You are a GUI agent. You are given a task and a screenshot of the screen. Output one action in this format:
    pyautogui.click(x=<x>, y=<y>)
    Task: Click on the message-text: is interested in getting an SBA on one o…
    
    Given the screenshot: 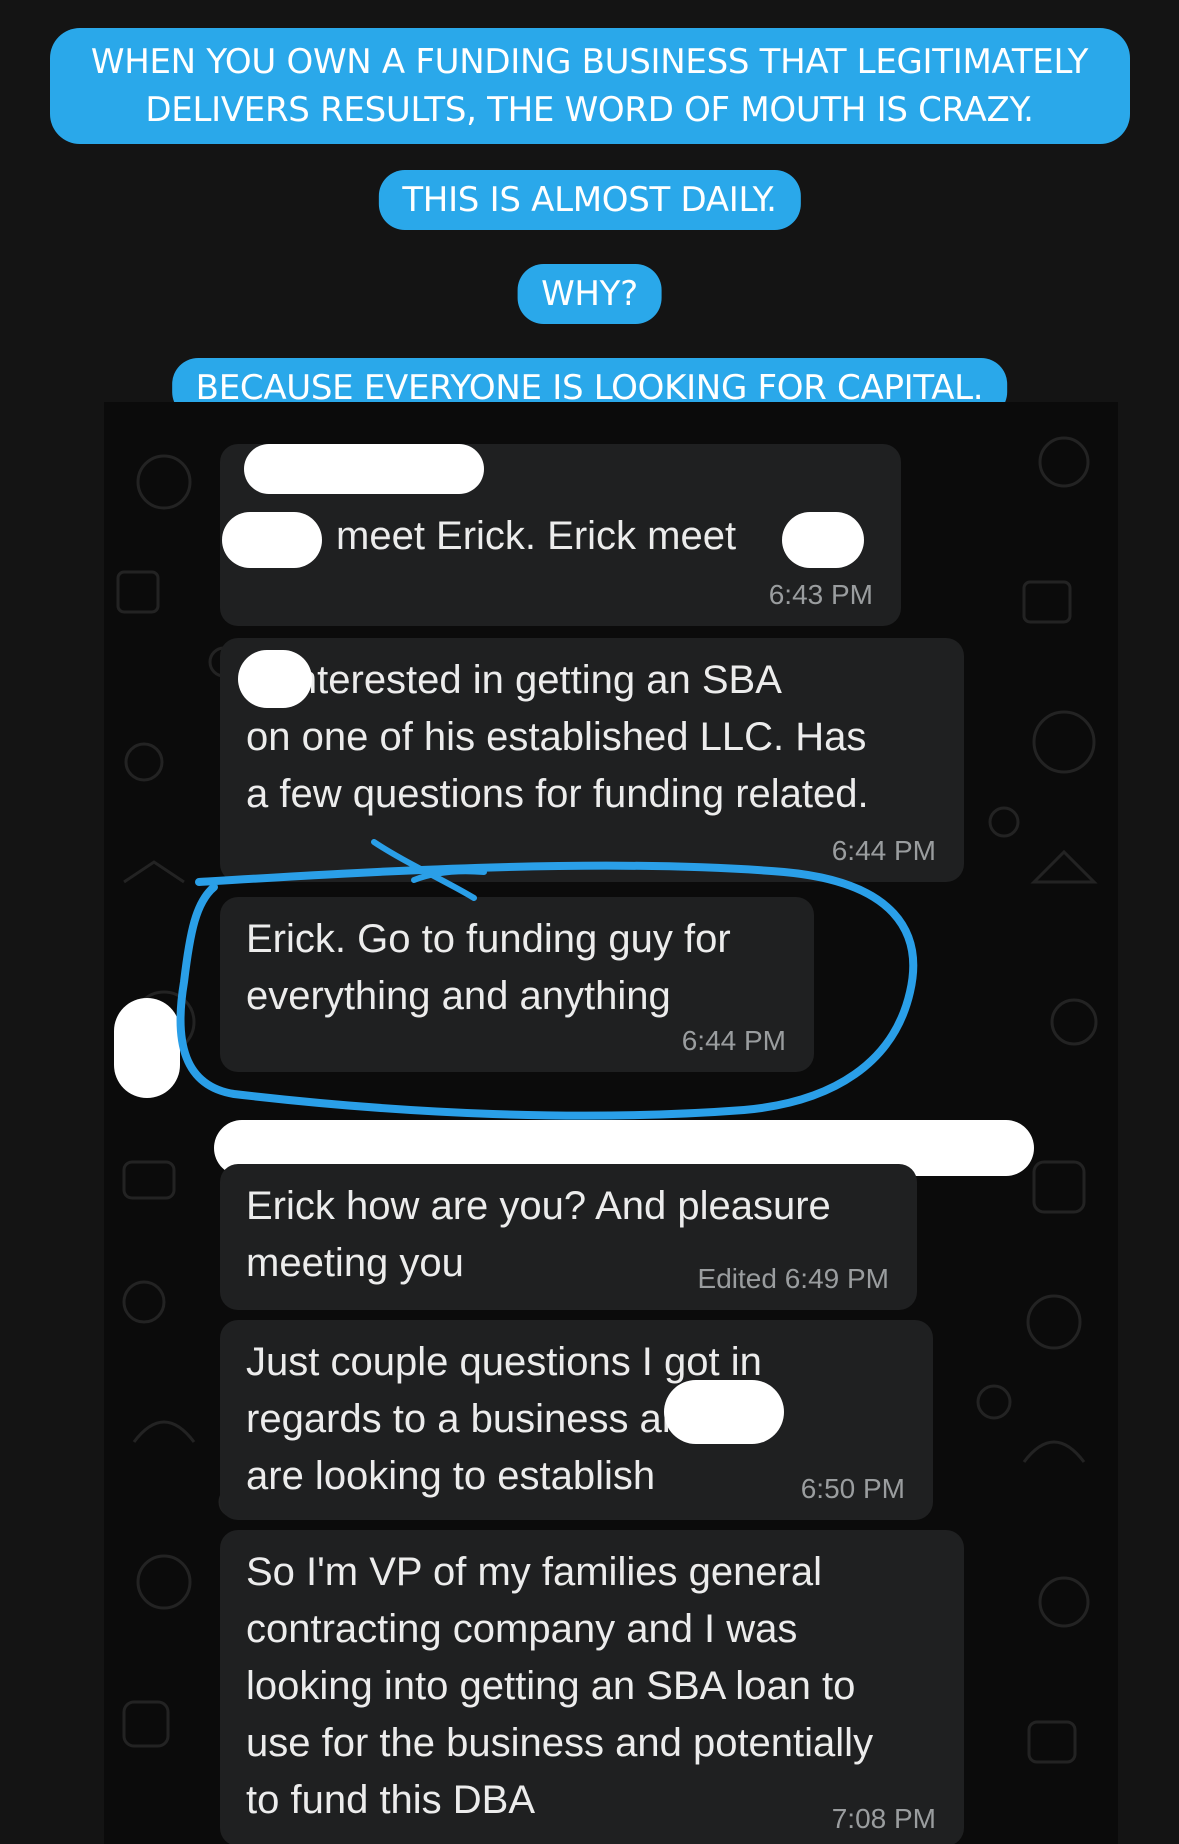 What is the action you would take?
    pyautogui.click(x=557, y=737)
    